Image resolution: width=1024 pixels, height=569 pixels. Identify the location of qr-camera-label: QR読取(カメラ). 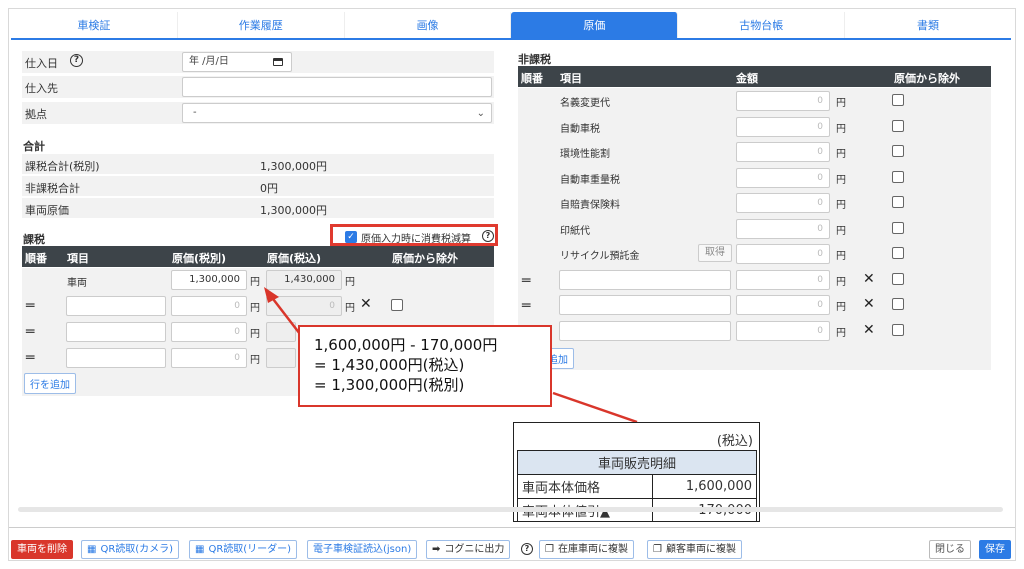
(137, 549).